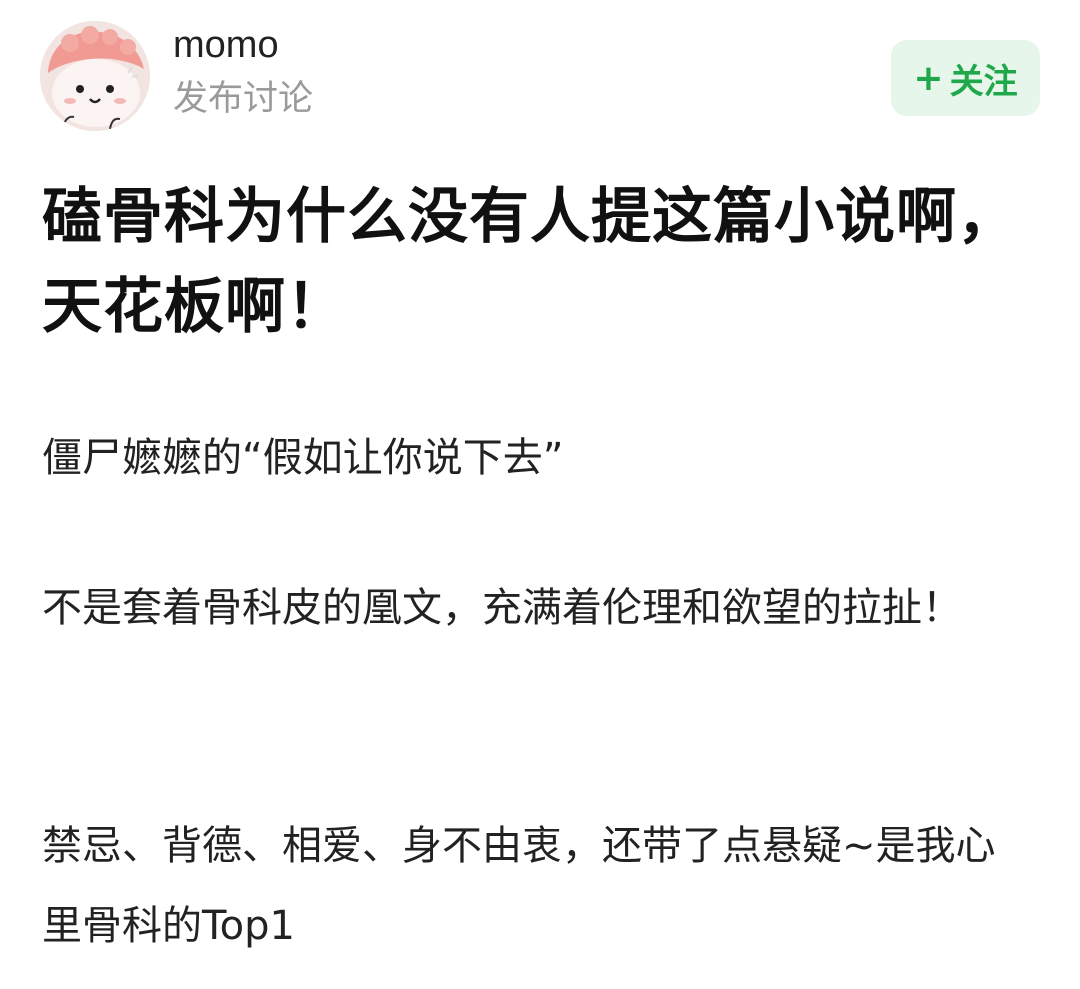 The image size is (1080, 989). What do you see at coordinates (502, 608) in the screenshot?
I see `post-paragraph: 不是套着骨科皮的凰文，充满着伦理和欲望的拉扯！` at bounding box center [502, 608].